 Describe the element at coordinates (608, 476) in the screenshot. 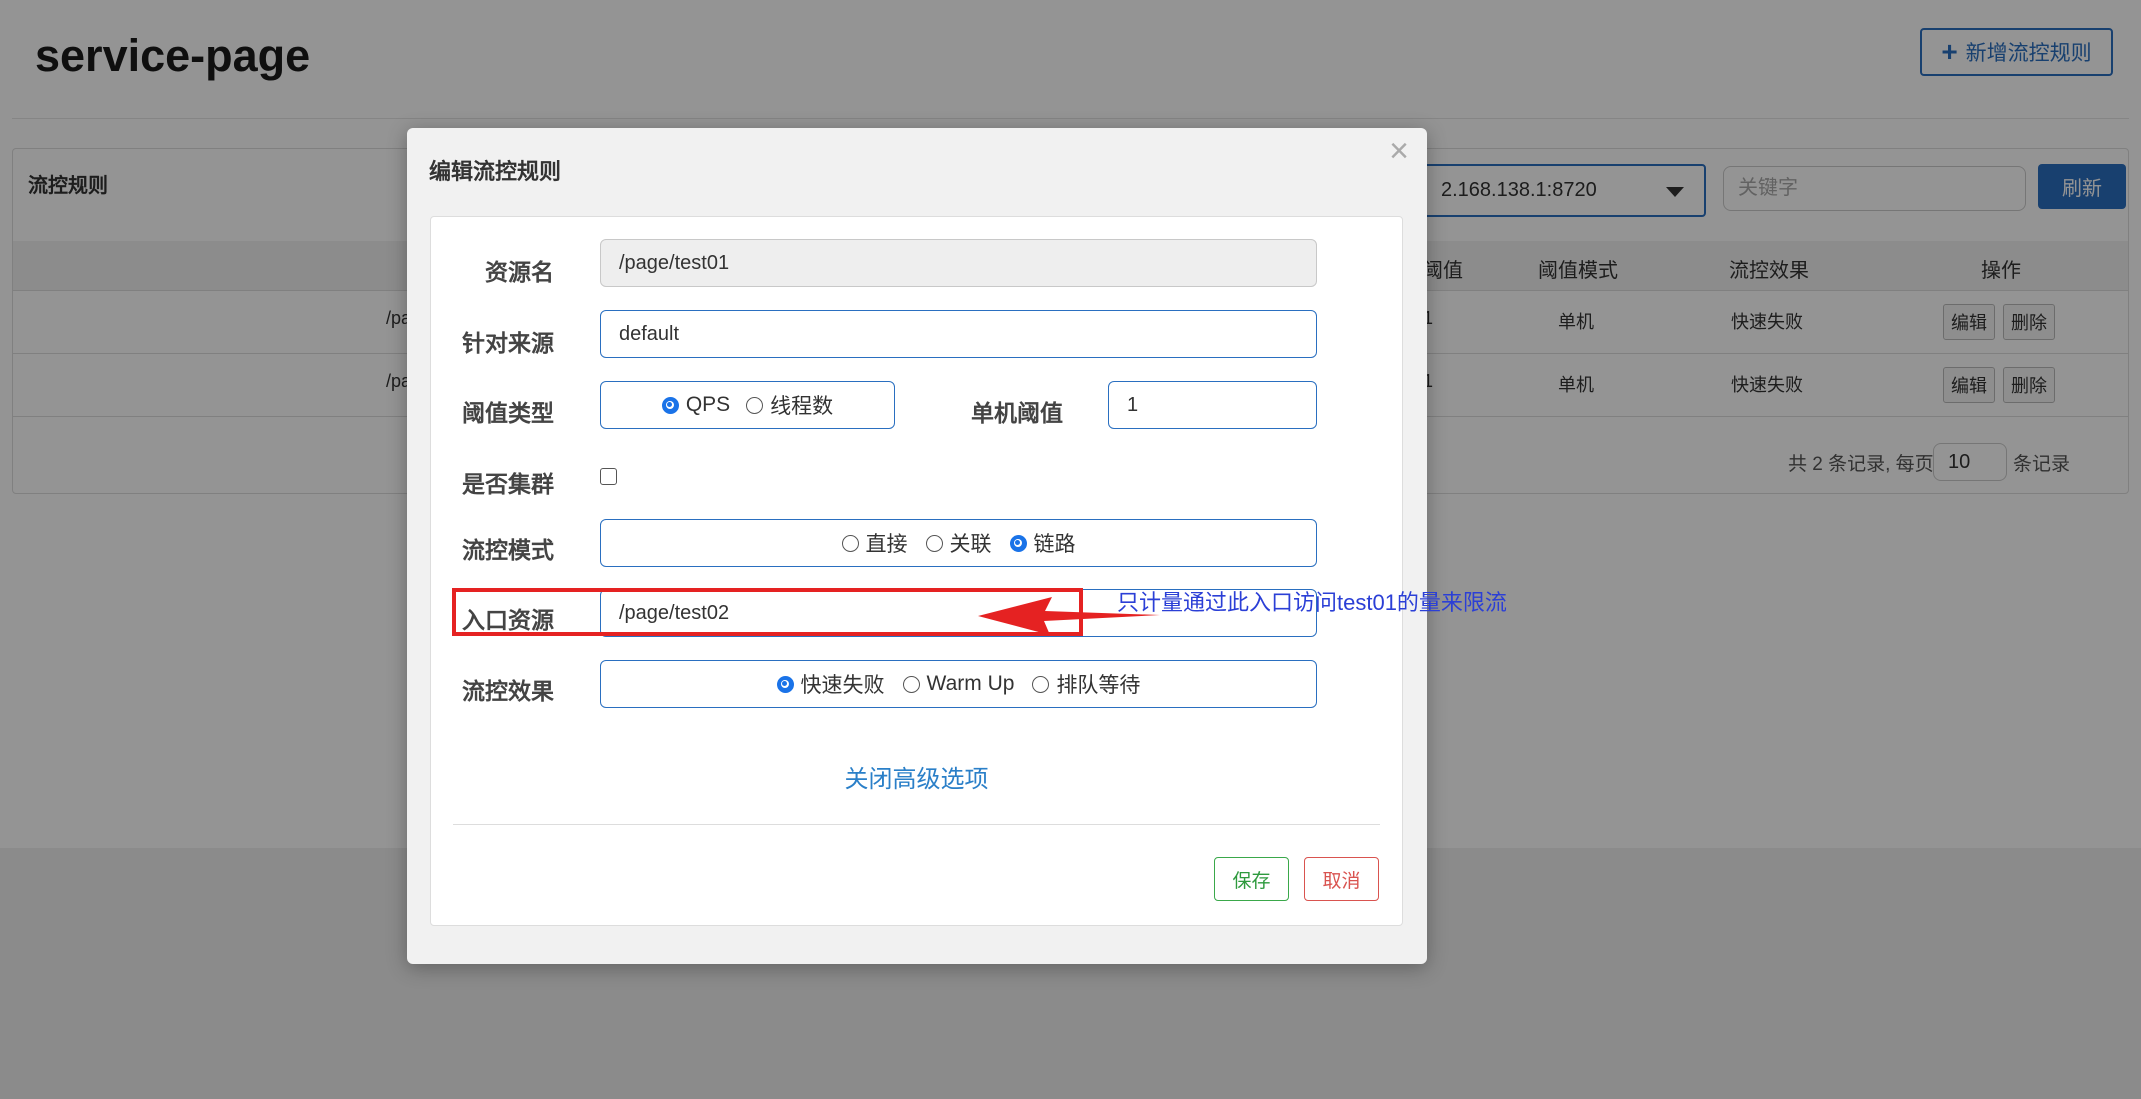

I see `cluster-checkbox` at that location.